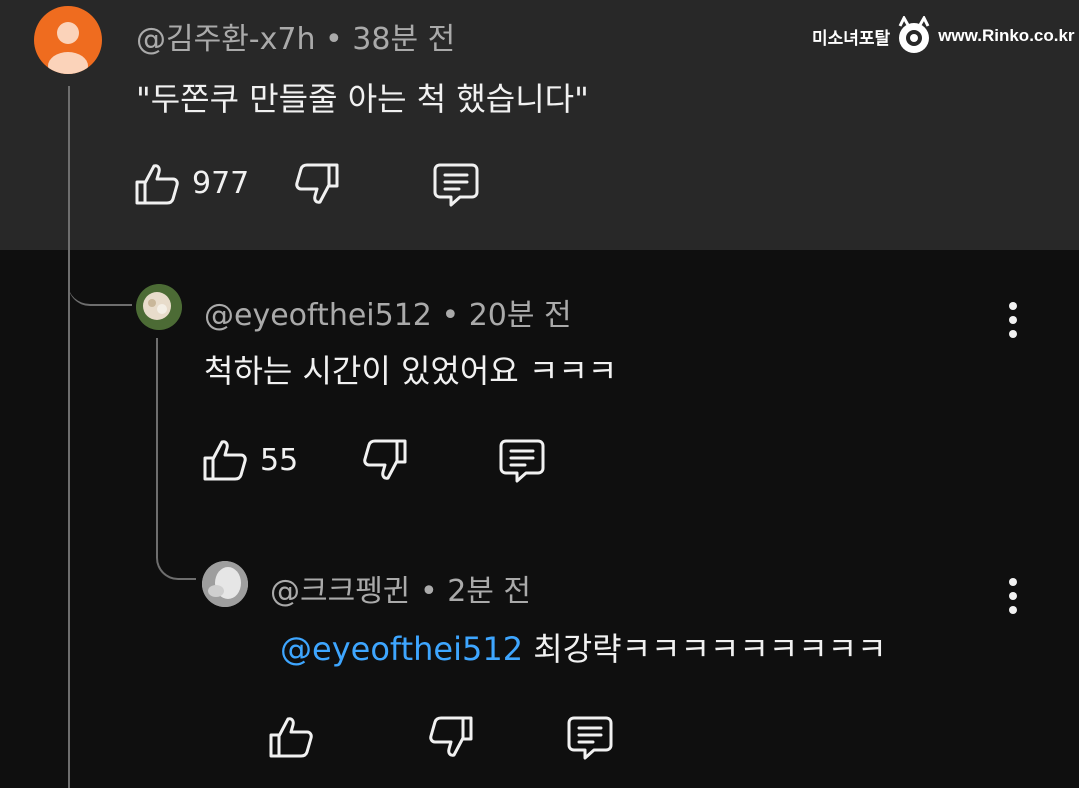 The height and width of the screenshot is (788, 1079). I want to click on author-name: @크크펭귄, so click(340, 591).